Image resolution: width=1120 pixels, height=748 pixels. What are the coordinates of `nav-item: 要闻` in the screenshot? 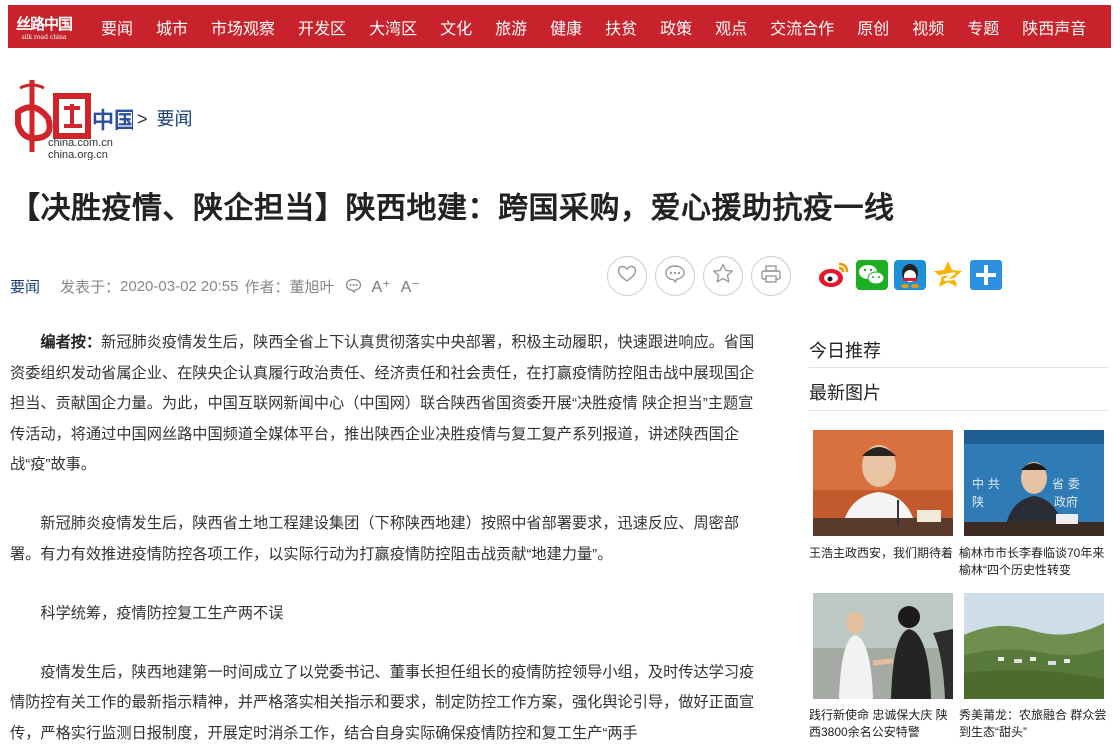 It's located at (117, 27).